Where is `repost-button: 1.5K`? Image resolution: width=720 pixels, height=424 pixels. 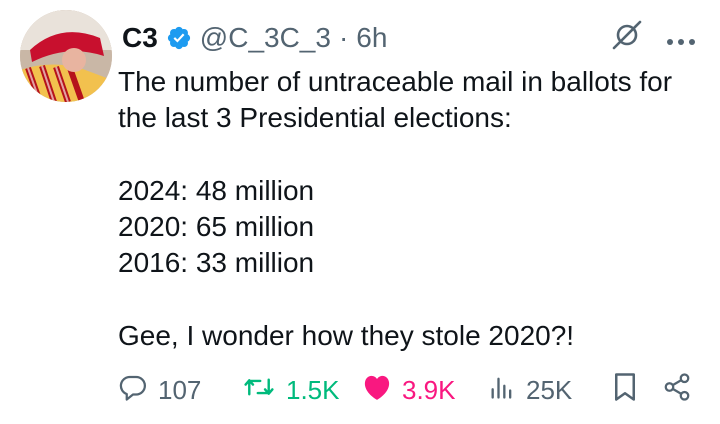 repost-button: 1.5K is located at coordinates (300, 390).